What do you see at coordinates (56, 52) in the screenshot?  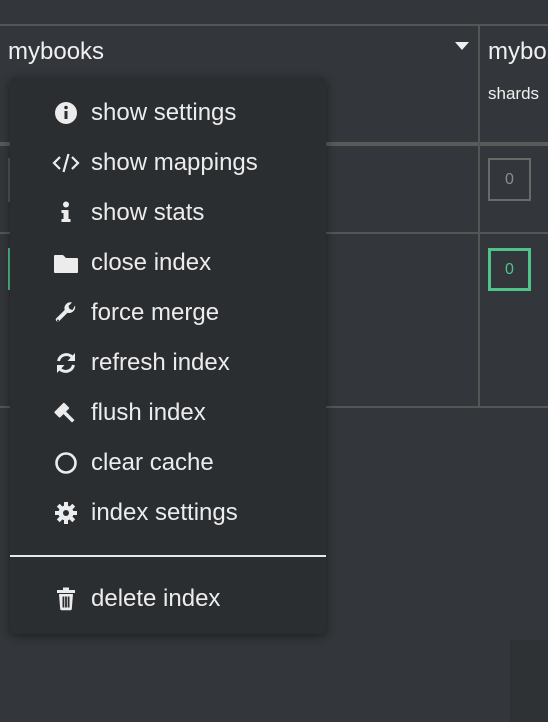 I see `index-name-header: mybooks` at bounding box center [56, 52].